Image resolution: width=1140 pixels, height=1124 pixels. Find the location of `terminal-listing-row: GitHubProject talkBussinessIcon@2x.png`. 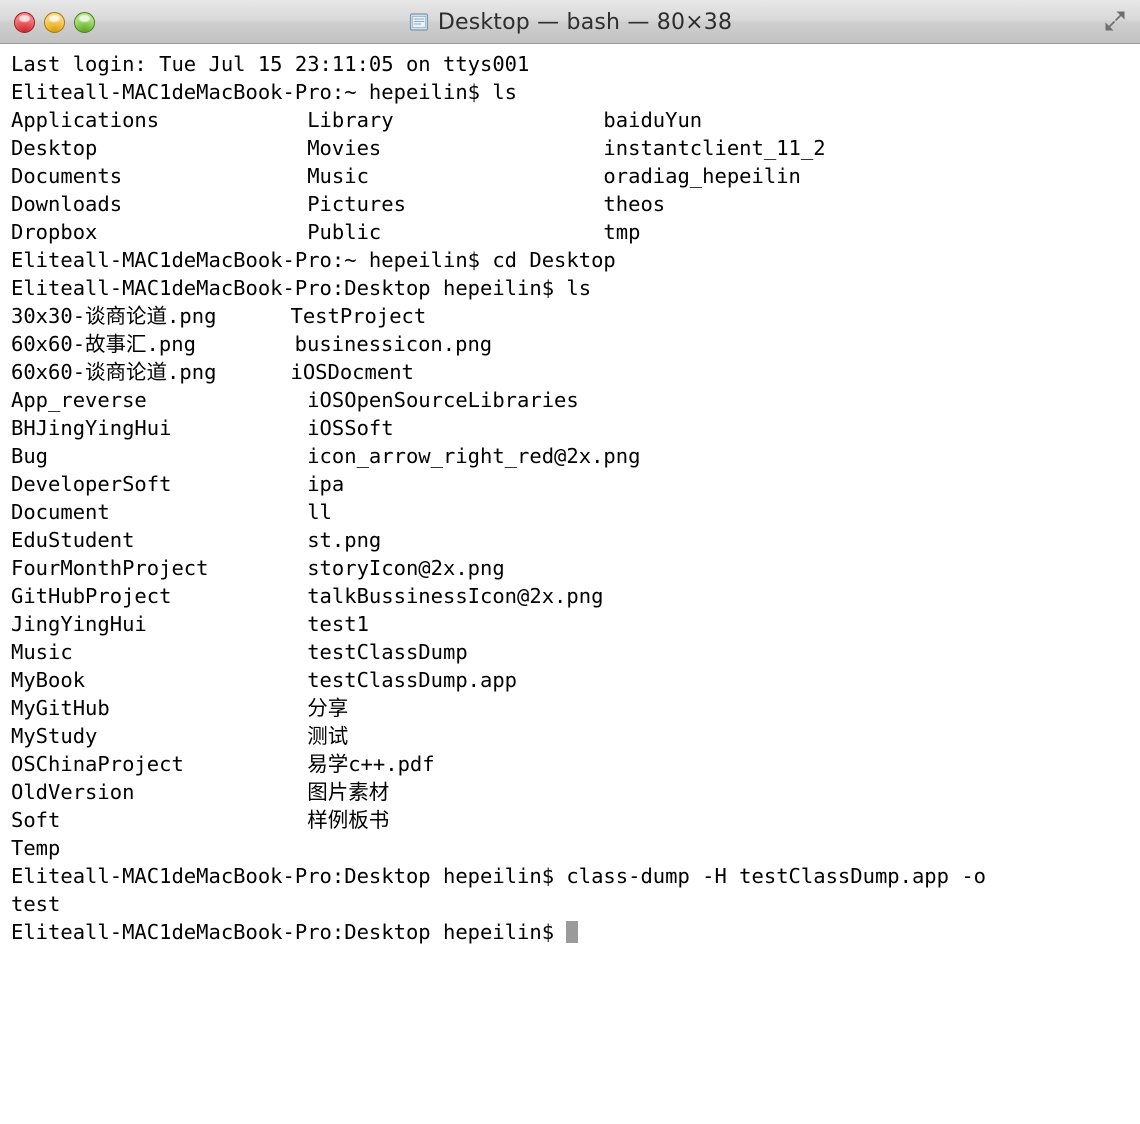

terminal-listing-row: GitHubProject talkBussinessIcon@2x.png is located at coordinates (307, 596).